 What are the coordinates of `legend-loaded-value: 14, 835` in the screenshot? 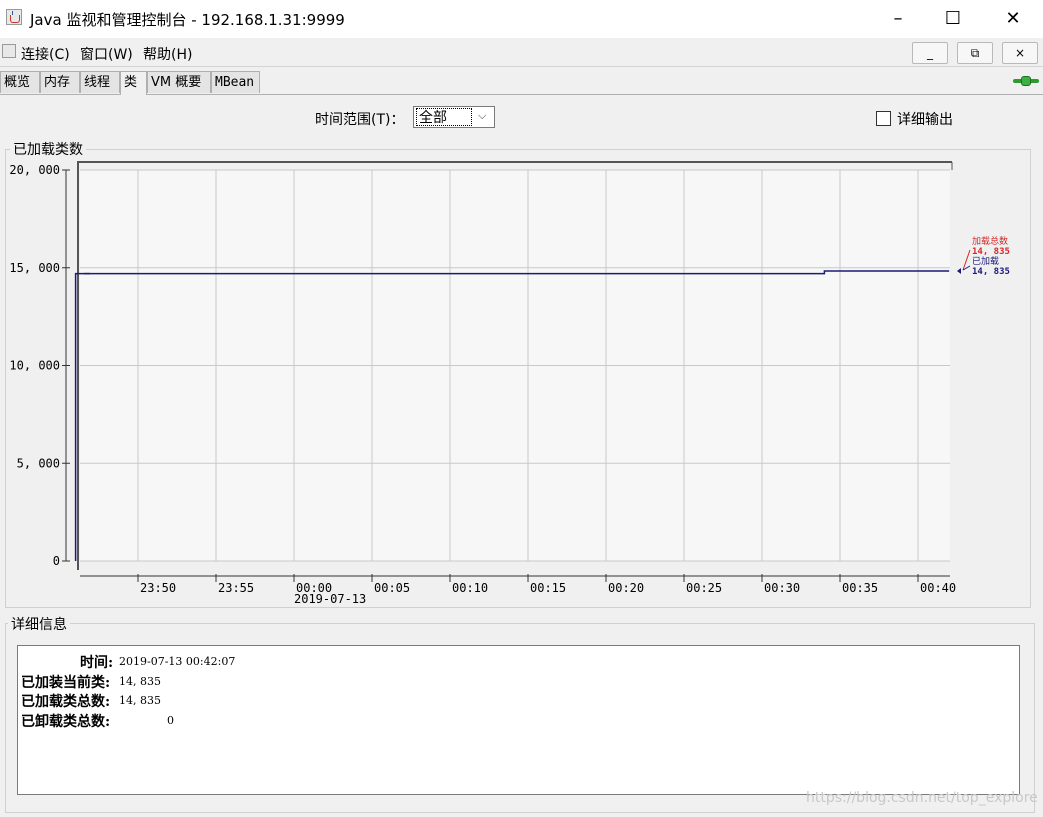 It's located at (991, 272).